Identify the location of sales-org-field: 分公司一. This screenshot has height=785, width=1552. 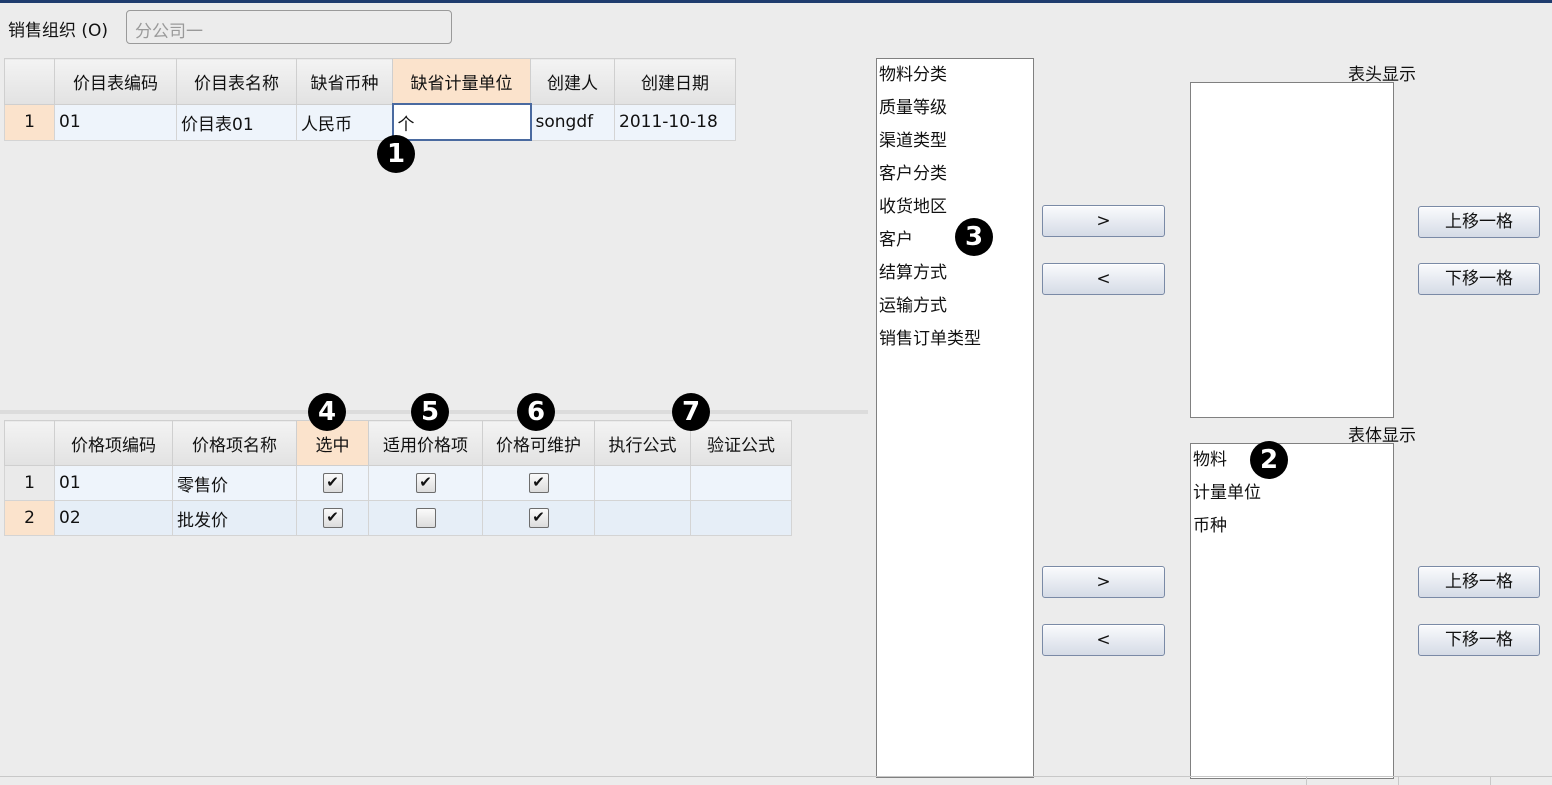
(289, 27).